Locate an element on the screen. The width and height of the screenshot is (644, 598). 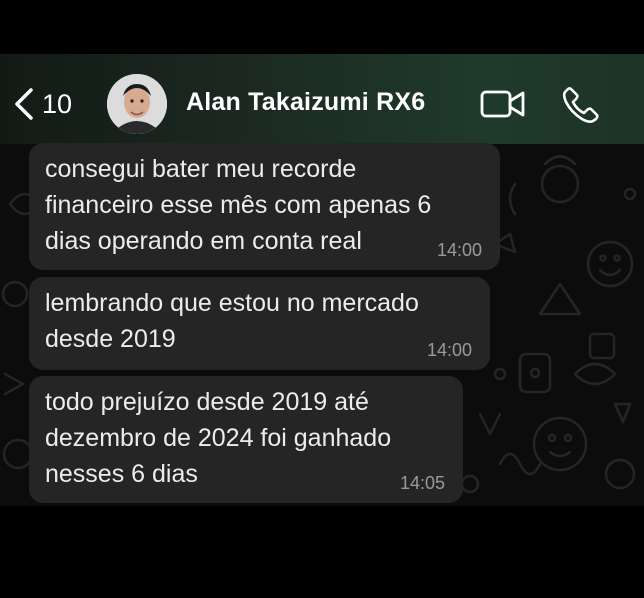
phone-icon is located at coordinates (580, 105).